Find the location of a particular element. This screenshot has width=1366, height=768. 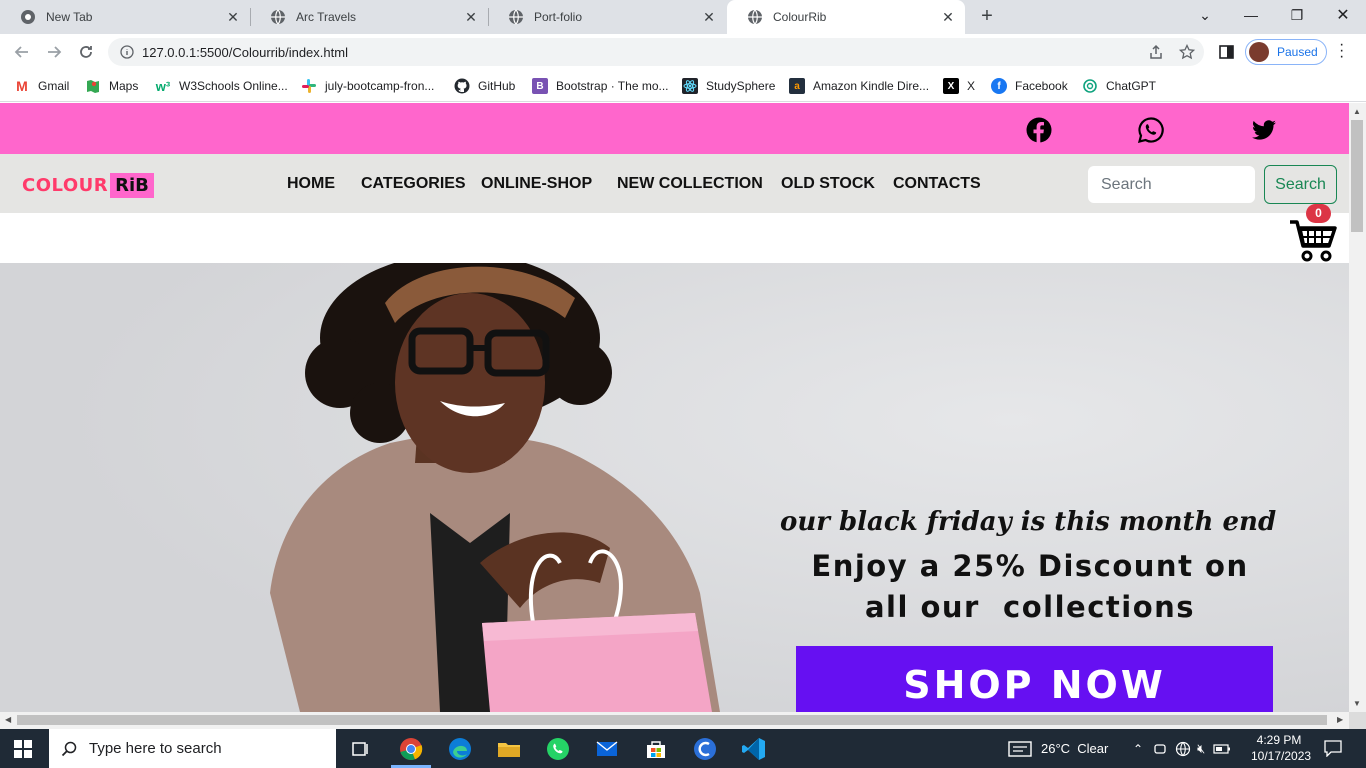

address-bar: 127.0.0.1:5500/Colourrib/index.html is located at coordinates (656, 52).